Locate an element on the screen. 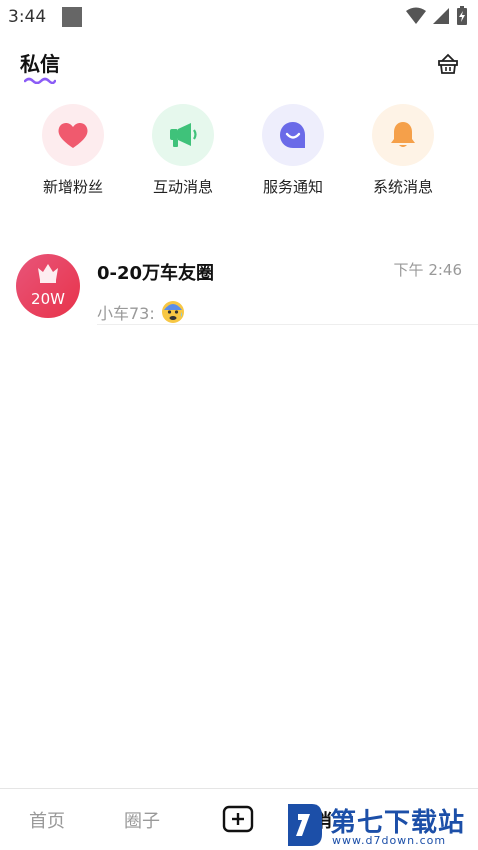 Image resolution: width=478 pixels, height=850 pixels. quick-label: 新增粉丝 is located at coordinates (72, 187).